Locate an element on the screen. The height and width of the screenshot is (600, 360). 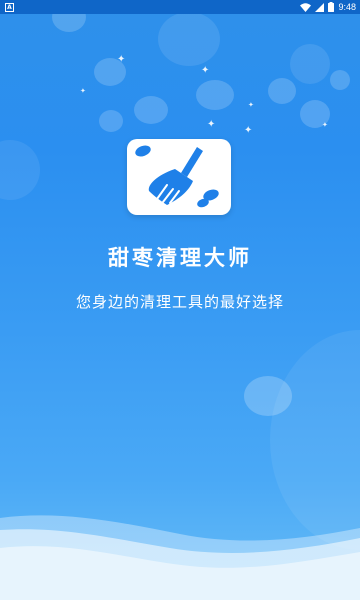
status-bar-right: 9:48 is located at coordinates (328, 7).